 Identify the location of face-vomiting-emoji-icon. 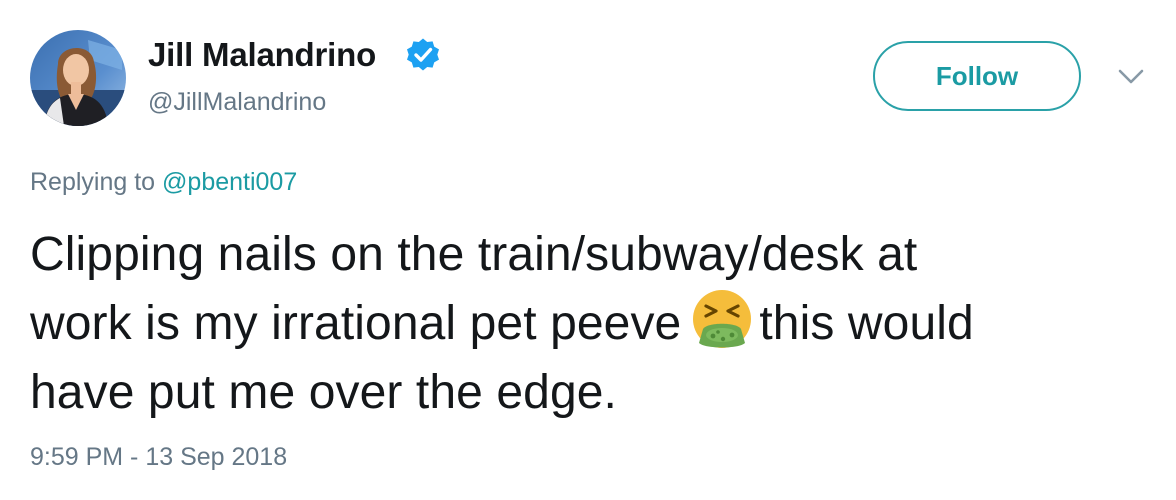
(722, 319).